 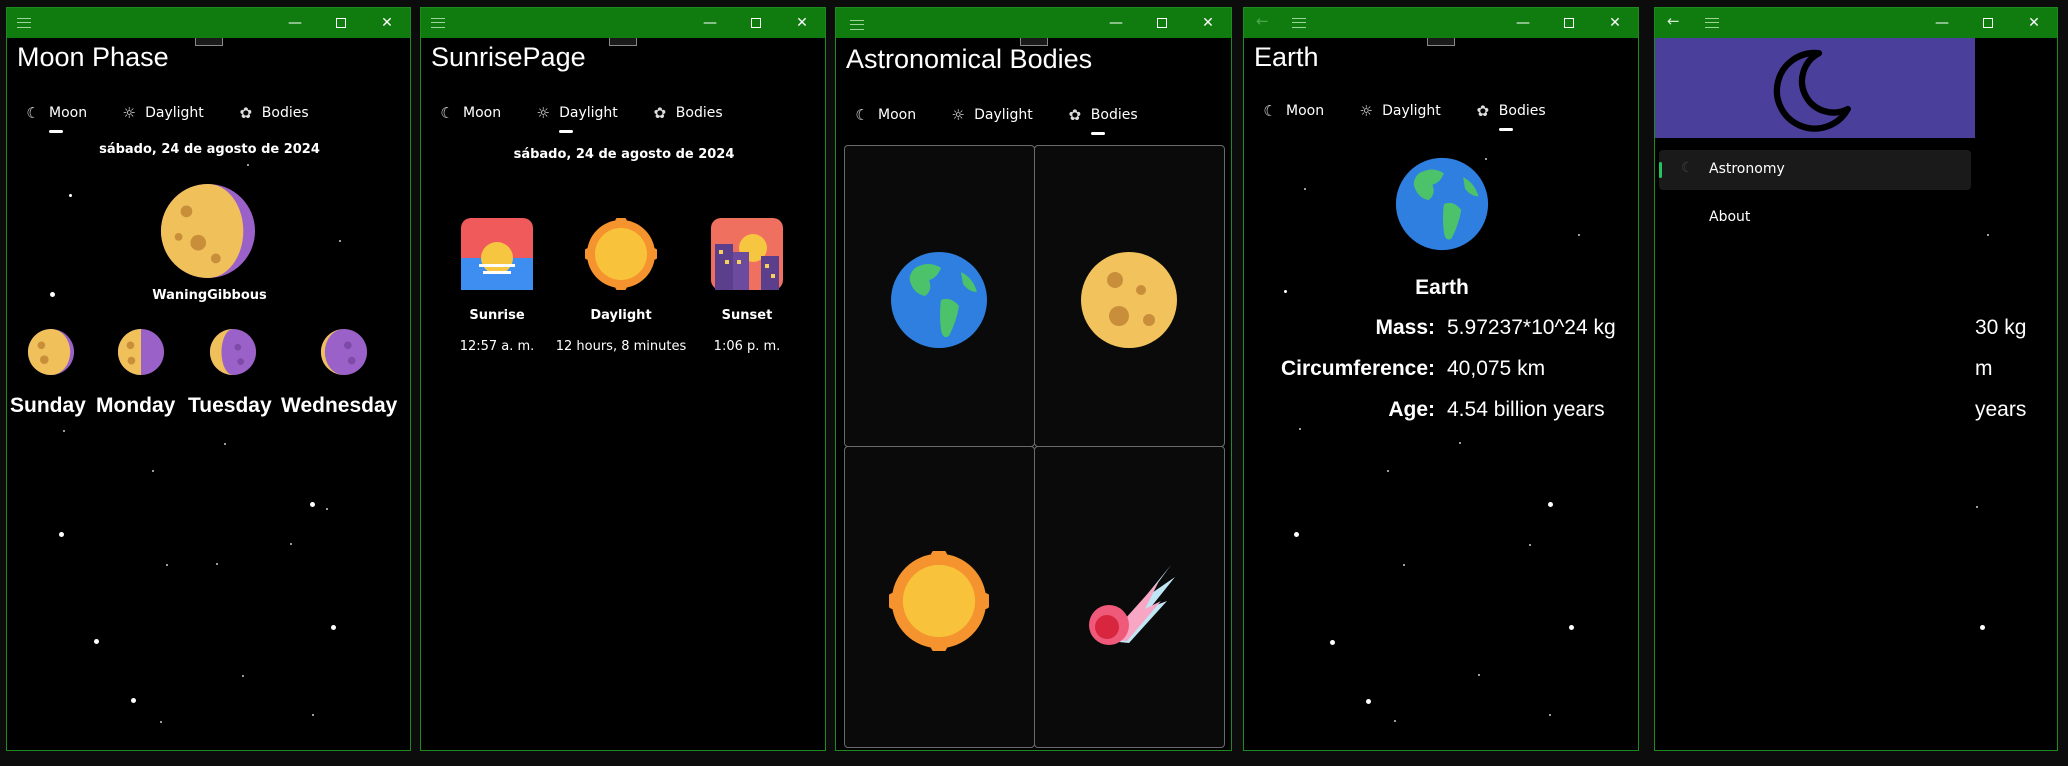 What do you see at coordinates (230, 405) in the screenshot?
I see `day-label: Tuesday` at bounding box center [230, 405].